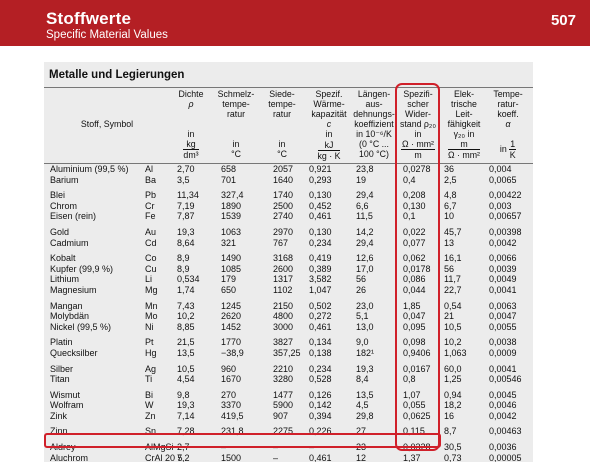  Describe the element at coordinates (563, 20) in the screenshot. I see `page-number: 507` at that location.